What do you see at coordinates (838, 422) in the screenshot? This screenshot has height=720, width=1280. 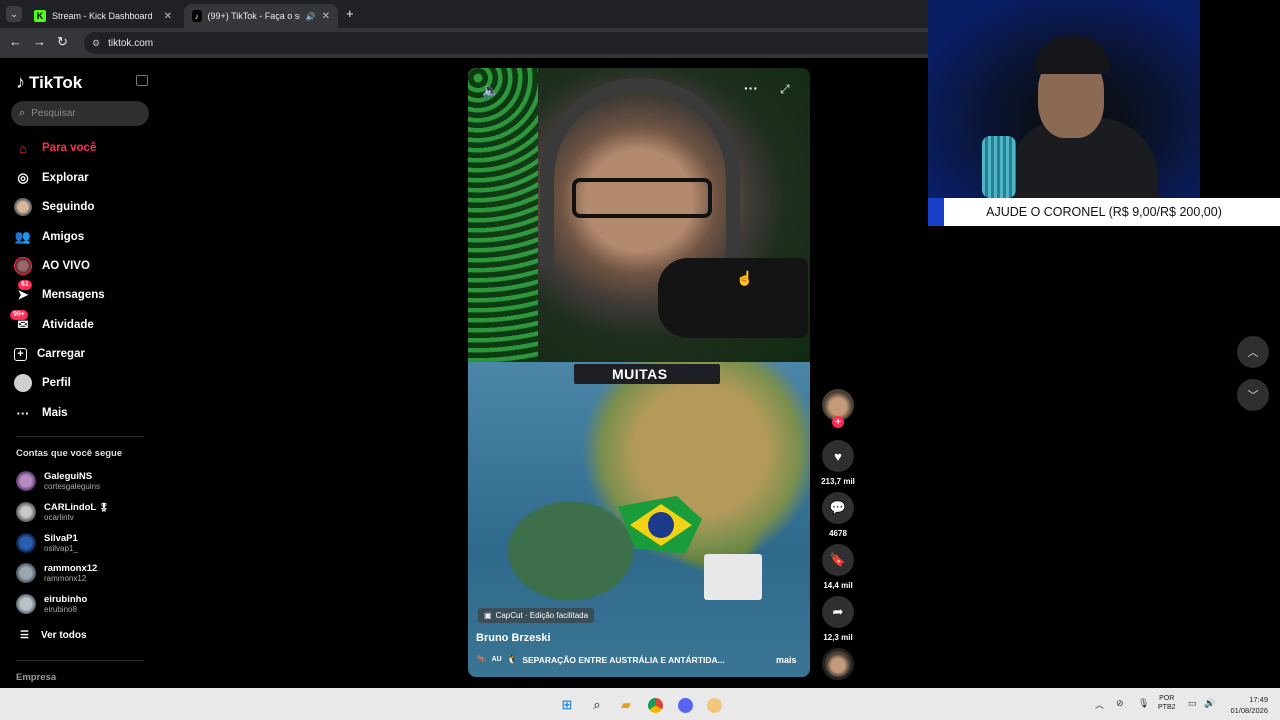 I see `follow-plus-button: +` at bounding box center [838, 422].